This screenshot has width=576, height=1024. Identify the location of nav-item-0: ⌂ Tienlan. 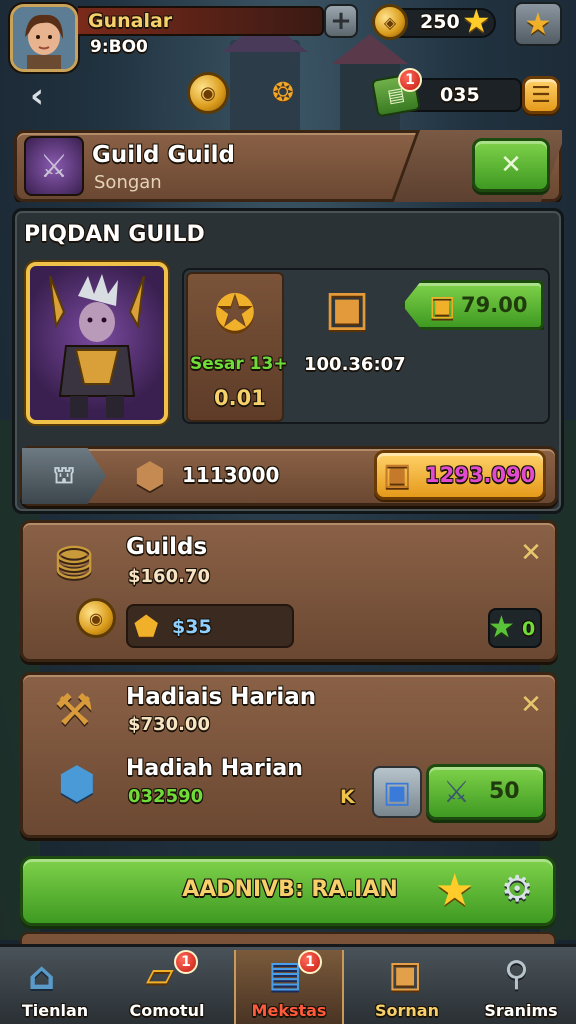
(55, 987).